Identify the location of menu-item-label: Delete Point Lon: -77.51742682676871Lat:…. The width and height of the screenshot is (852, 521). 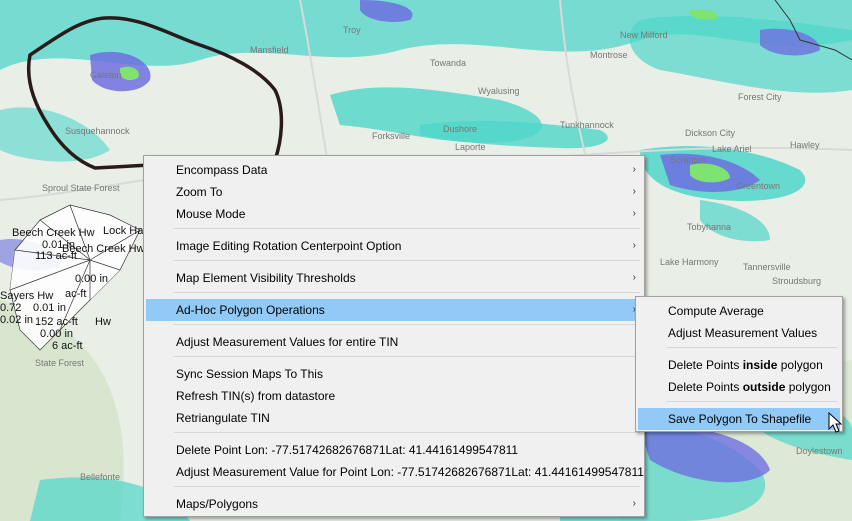
(347, 450).